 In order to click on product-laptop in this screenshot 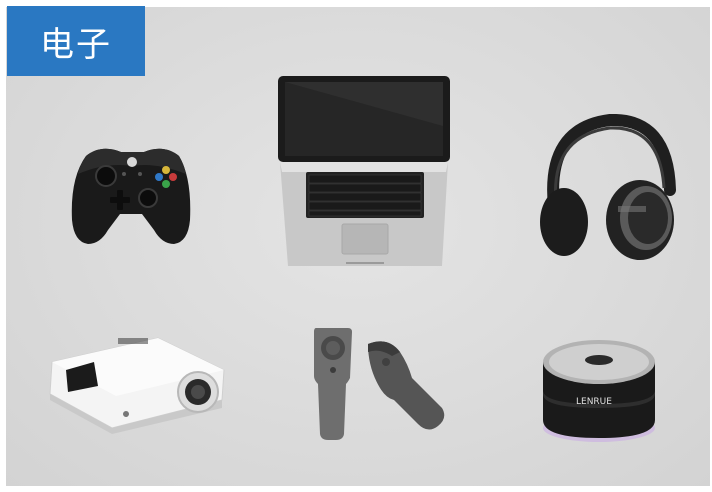, I will do `click(365, 173)`.